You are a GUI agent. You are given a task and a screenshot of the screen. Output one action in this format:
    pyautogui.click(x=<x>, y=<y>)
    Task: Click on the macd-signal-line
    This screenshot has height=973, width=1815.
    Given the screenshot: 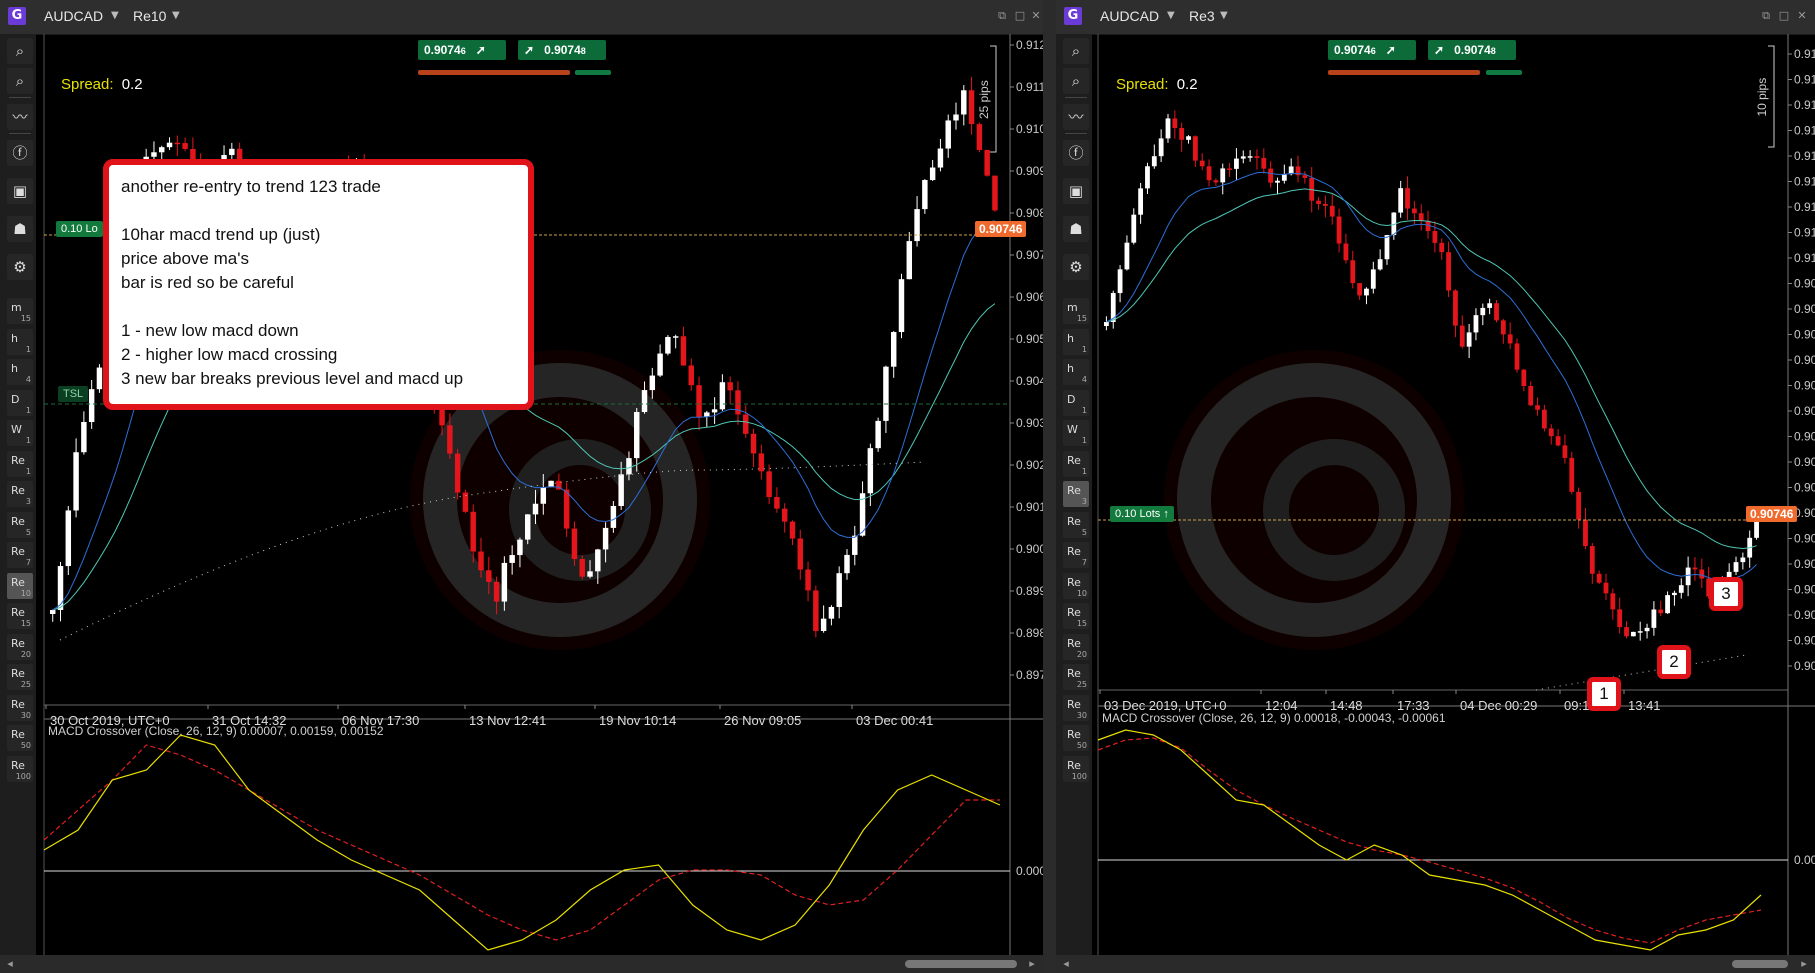 What is the action you would take?
    pyautogui.click(x=1429, y=840)
    